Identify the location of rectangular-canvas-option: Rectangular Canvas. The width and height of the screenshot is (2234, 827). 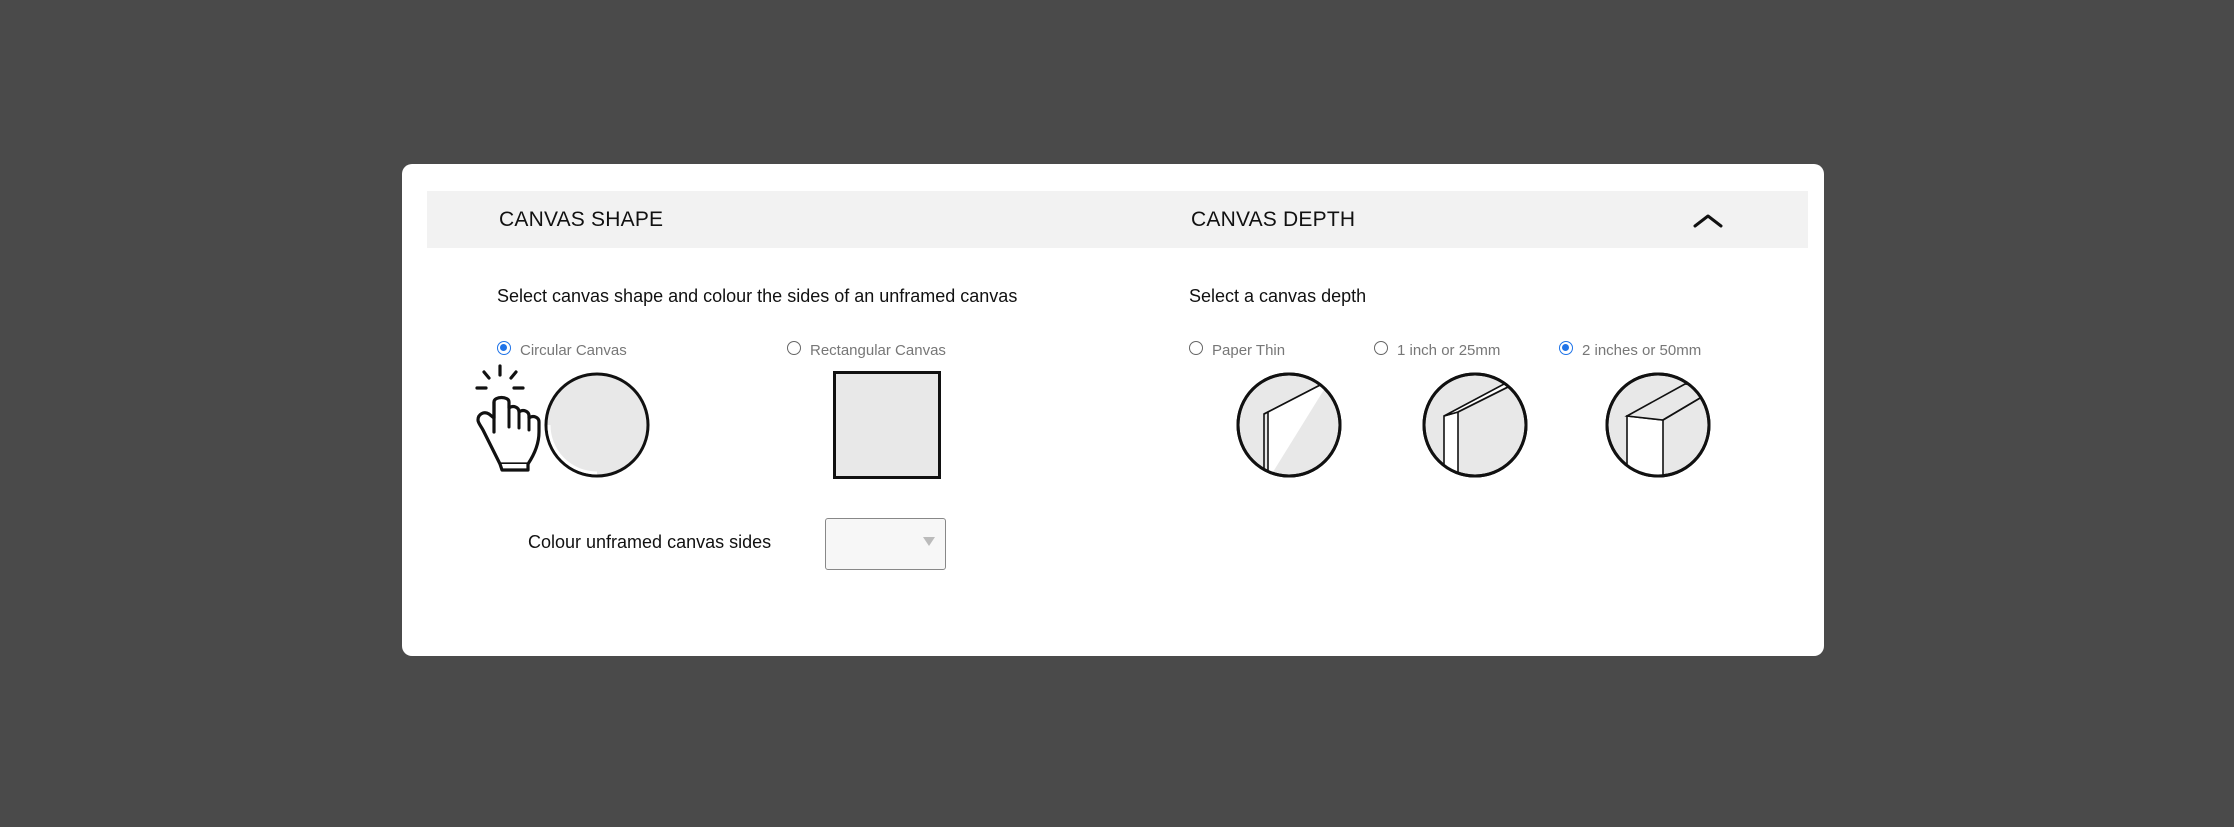
(866, 348).